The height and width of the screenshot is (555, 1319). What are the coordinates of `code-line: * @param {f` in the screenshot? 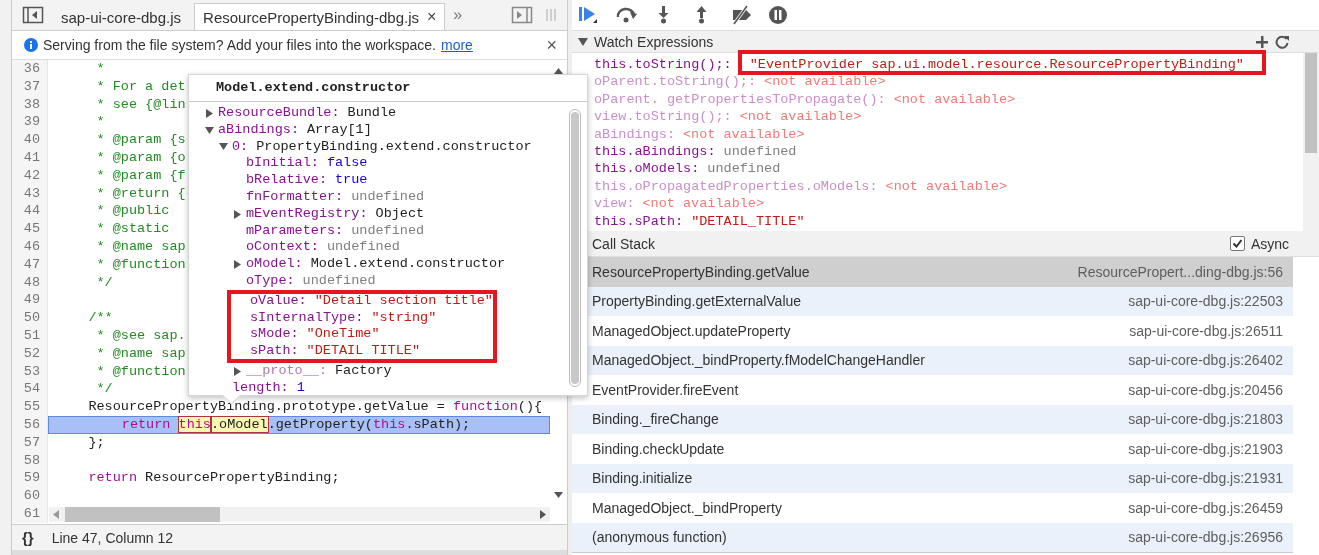 It's located at (140, 175).